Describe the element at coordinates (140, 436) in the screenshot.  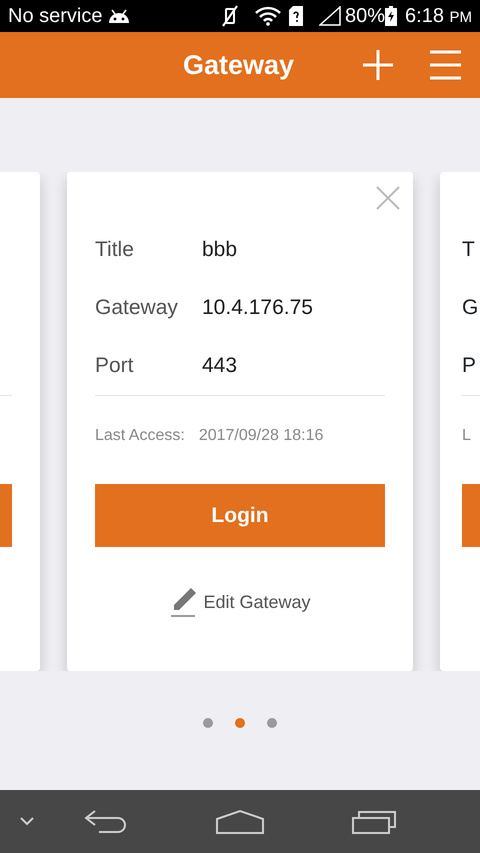
I see `last-access-label: Last Access:` at that location.